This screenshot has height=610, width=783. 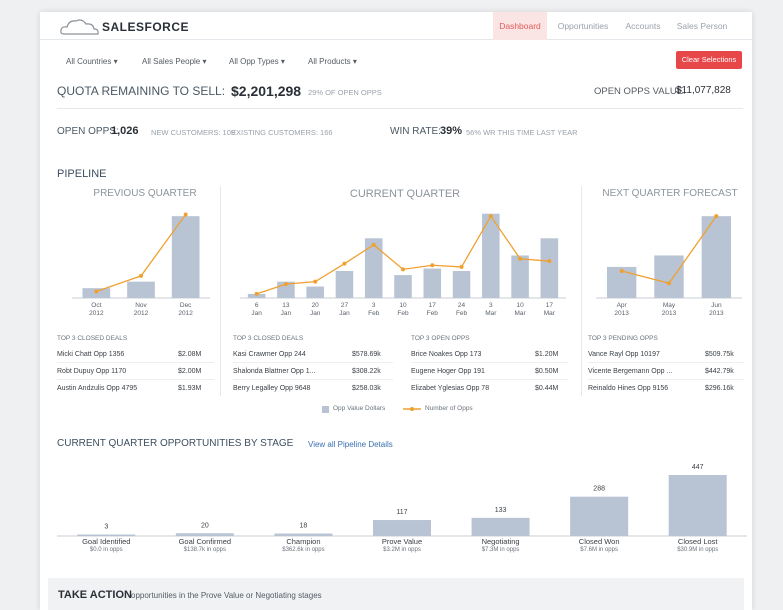 I want to click on deals-head-pending: TOP 3 PENDING OPPS, so click(x=623, y=338).